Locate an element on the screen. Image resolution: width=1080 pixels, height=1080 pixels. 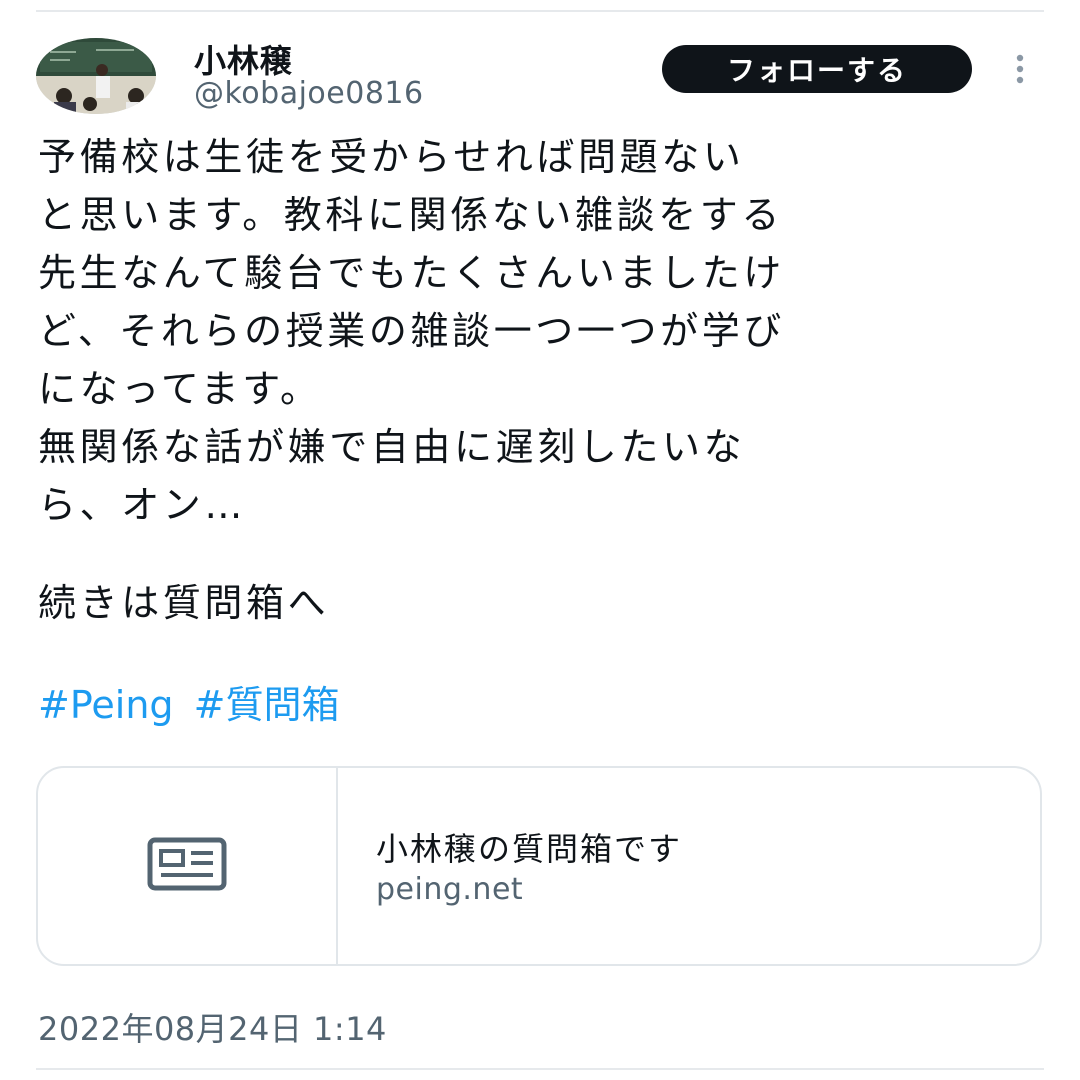
hashtag-peing: #Peing is located at coordinates (106, 705).